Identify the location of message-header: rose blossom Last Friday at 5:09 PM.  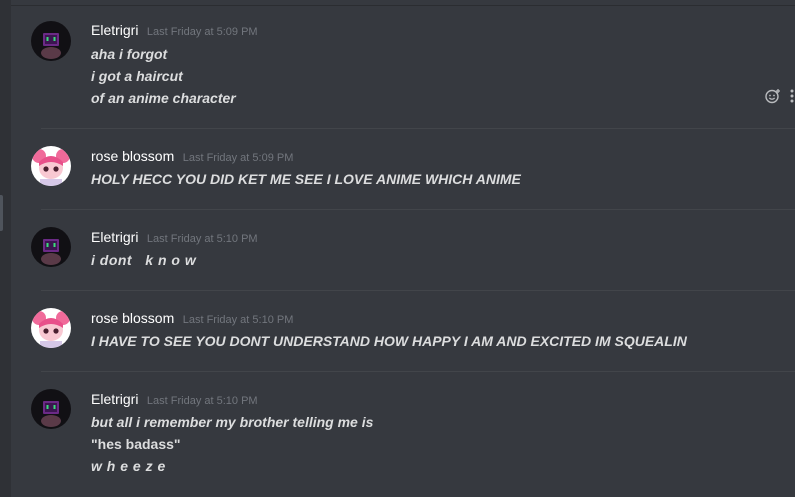
(192, 157).